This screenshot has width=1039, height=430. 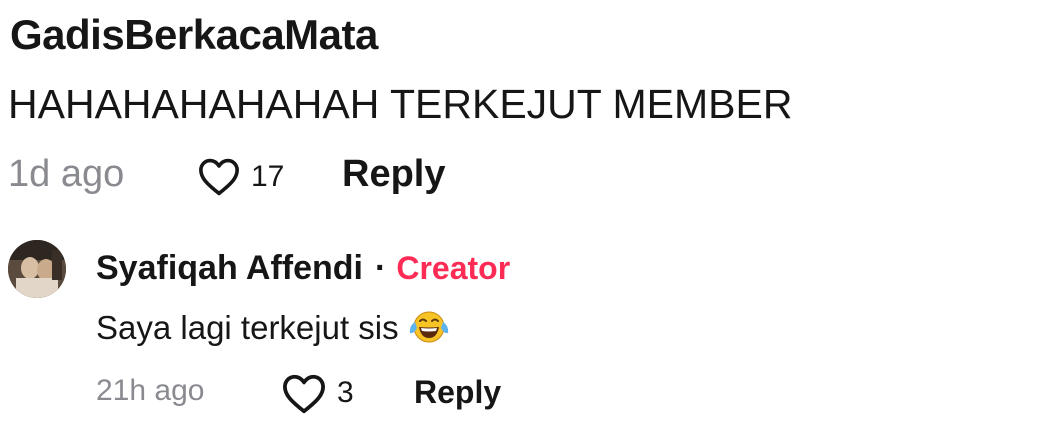 What do you see at coordinates (229, 268) in the screenshot?
I see `reply-username: Syafiqah Affendi` at bounding box center [229, 268].